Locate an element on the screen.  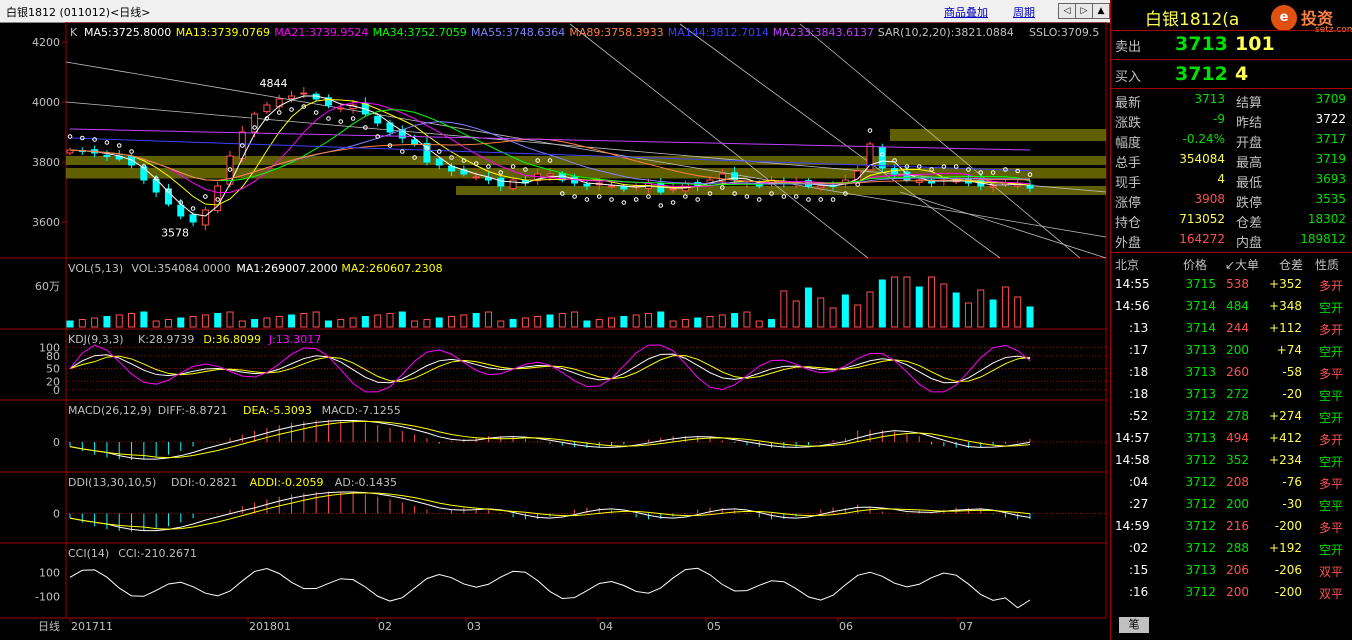
y-tick-label: -100 is located at coordinates (47, 597).